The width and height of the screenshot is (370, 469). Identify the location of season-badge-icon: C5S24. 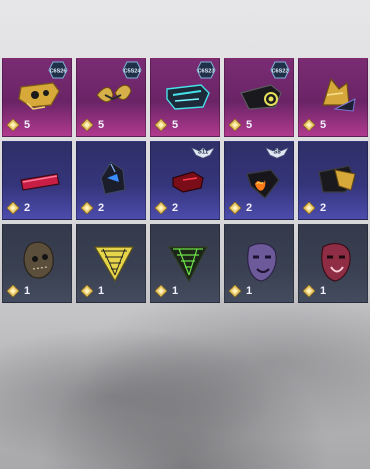
(132, 70).